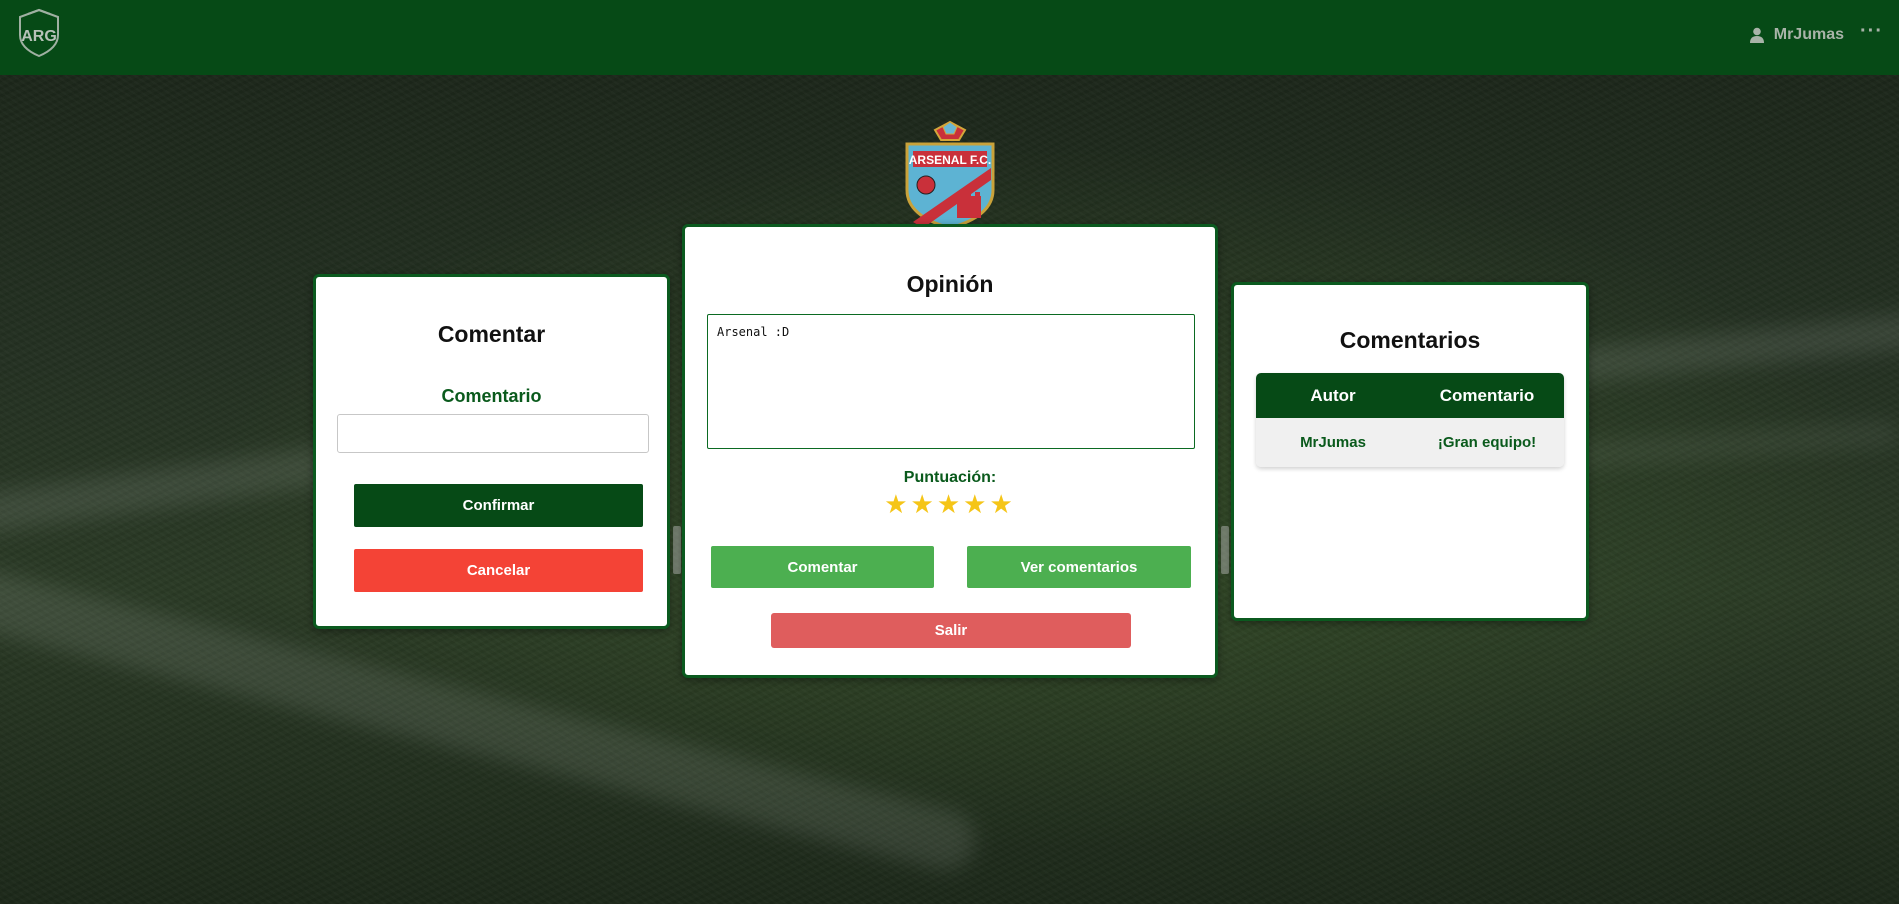 Image resolution: width=1899 pixels, height=904 pixels. What do you see at coordinates (491, 334) in the screenshot?
I see `comment-form-title: Comentar` at bounding box center [491, 334].